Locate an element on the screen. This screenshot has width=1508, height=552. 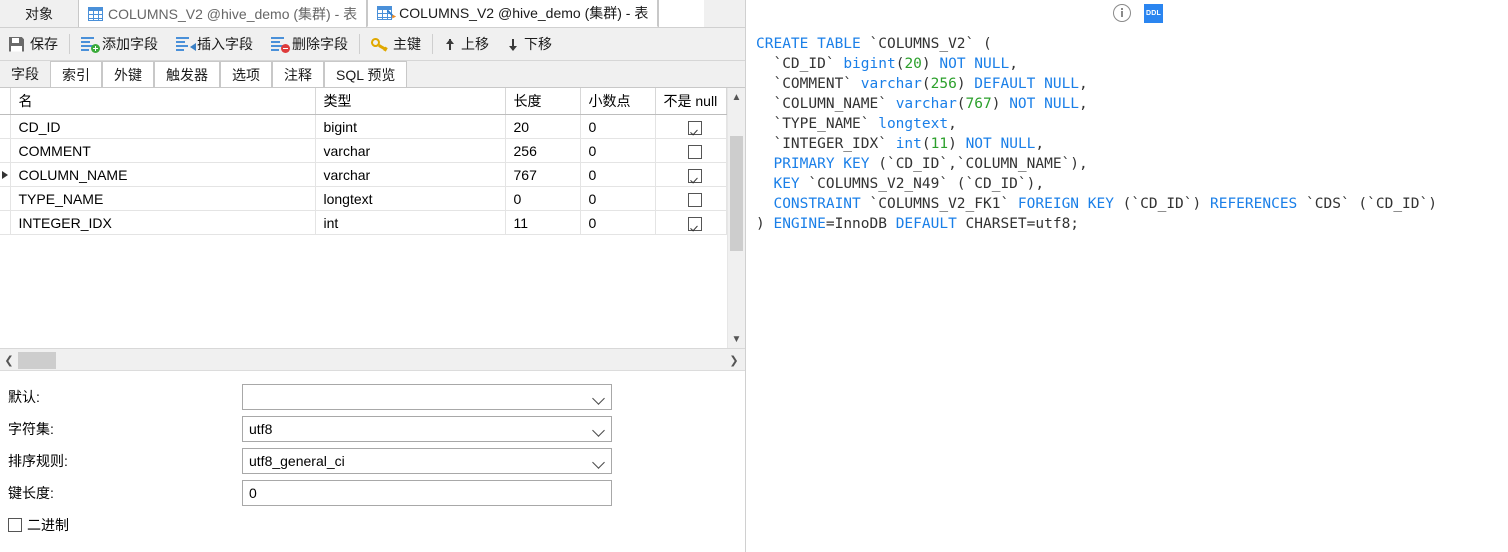
subtab-indexes: 索引 is located at coordinates (76, 74).